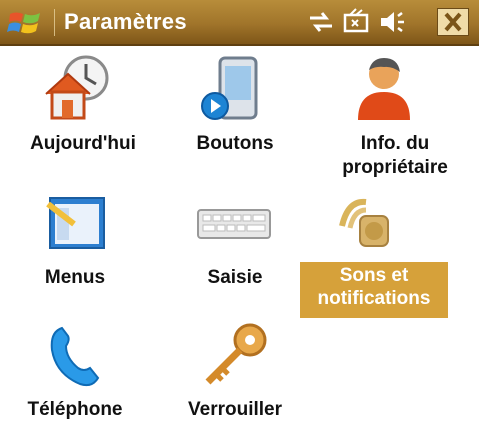  What do you see at coordinates (234, 224) in the screenshot?
I see `keyboard-icon` at bounding box center [234, 224].